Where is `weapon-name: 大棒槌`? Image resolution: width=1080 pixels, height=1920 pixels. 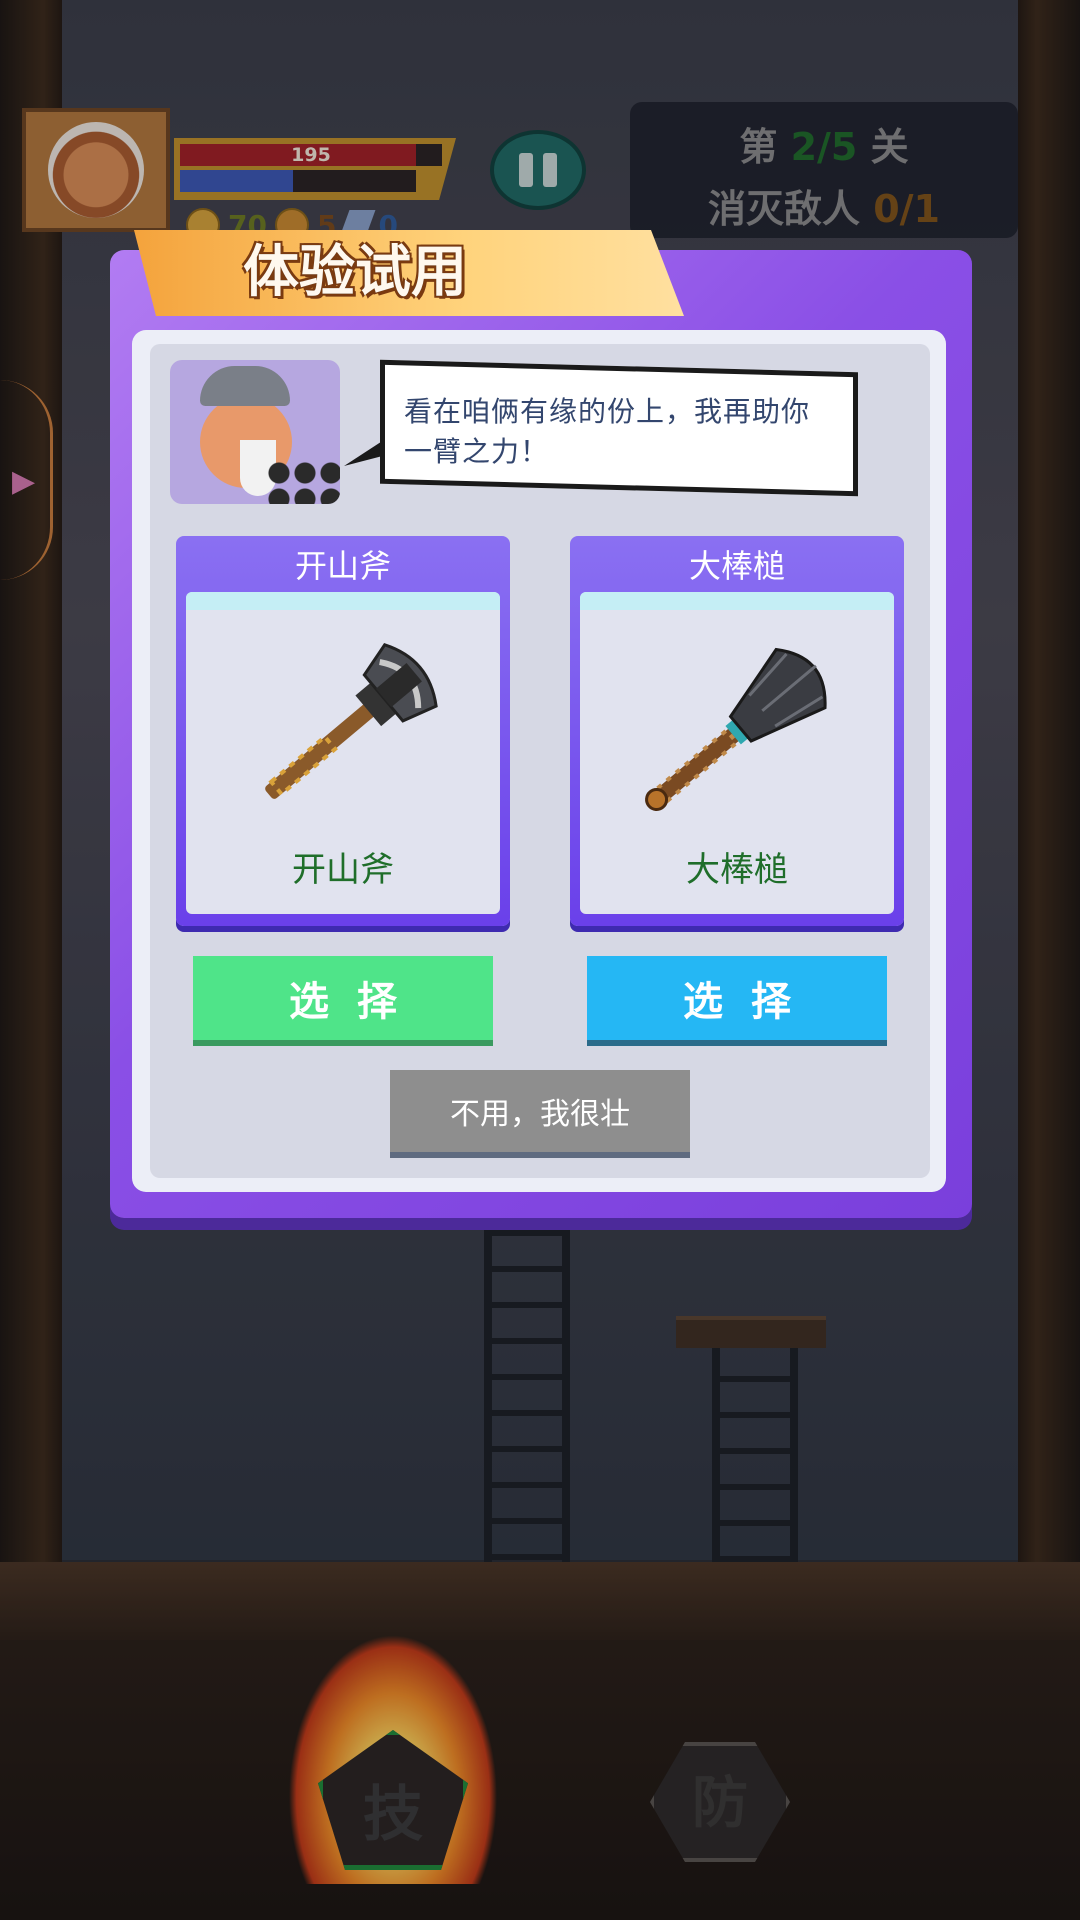
weapon-name: 大棒槌 is located at coordinates (737, 870).